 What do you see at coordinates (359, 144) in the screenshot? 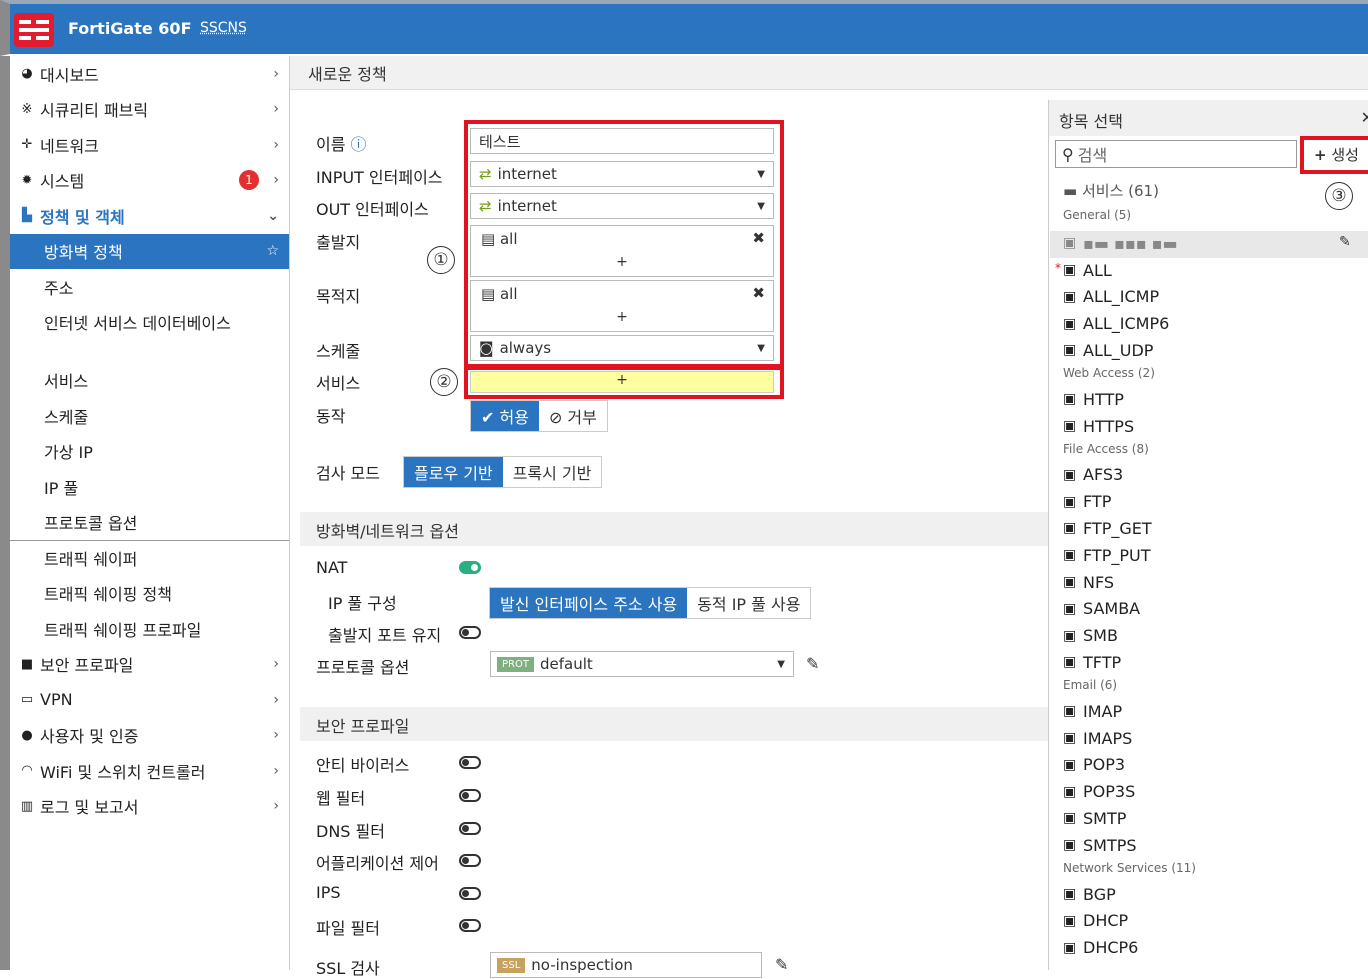
I see `info-icon: ⓘ` at bounding box center [359, 144].